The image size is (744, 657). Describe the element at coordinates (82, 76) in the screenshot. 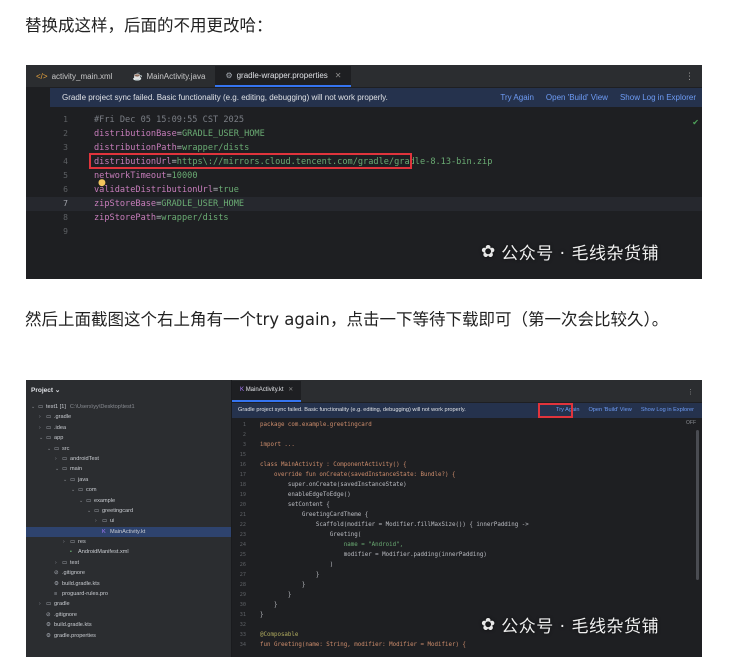

I see `tab-label: activity_main.xml` at that location.